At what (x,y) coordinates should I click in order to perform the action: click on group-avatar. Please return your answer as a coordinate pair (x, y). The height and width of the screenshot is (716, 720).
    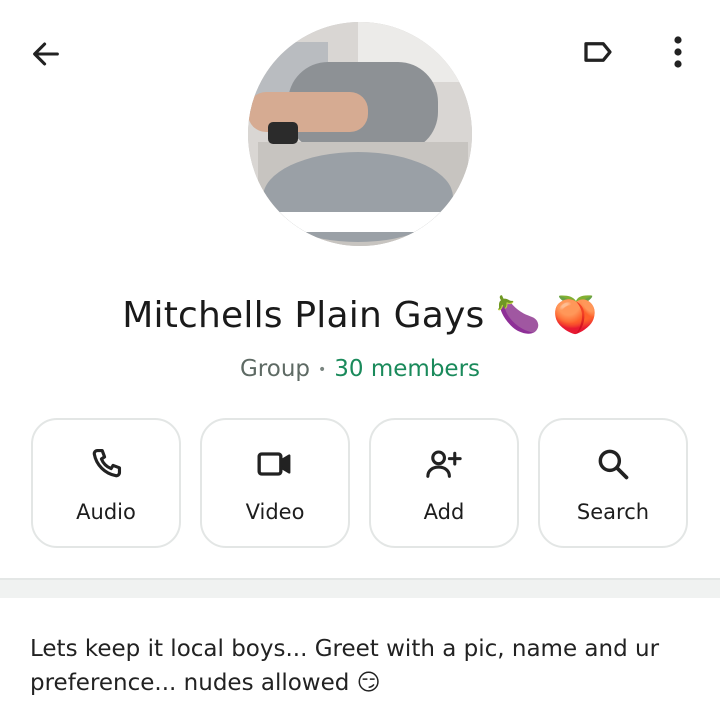
    Looking at the image, I should click on (360, 134).